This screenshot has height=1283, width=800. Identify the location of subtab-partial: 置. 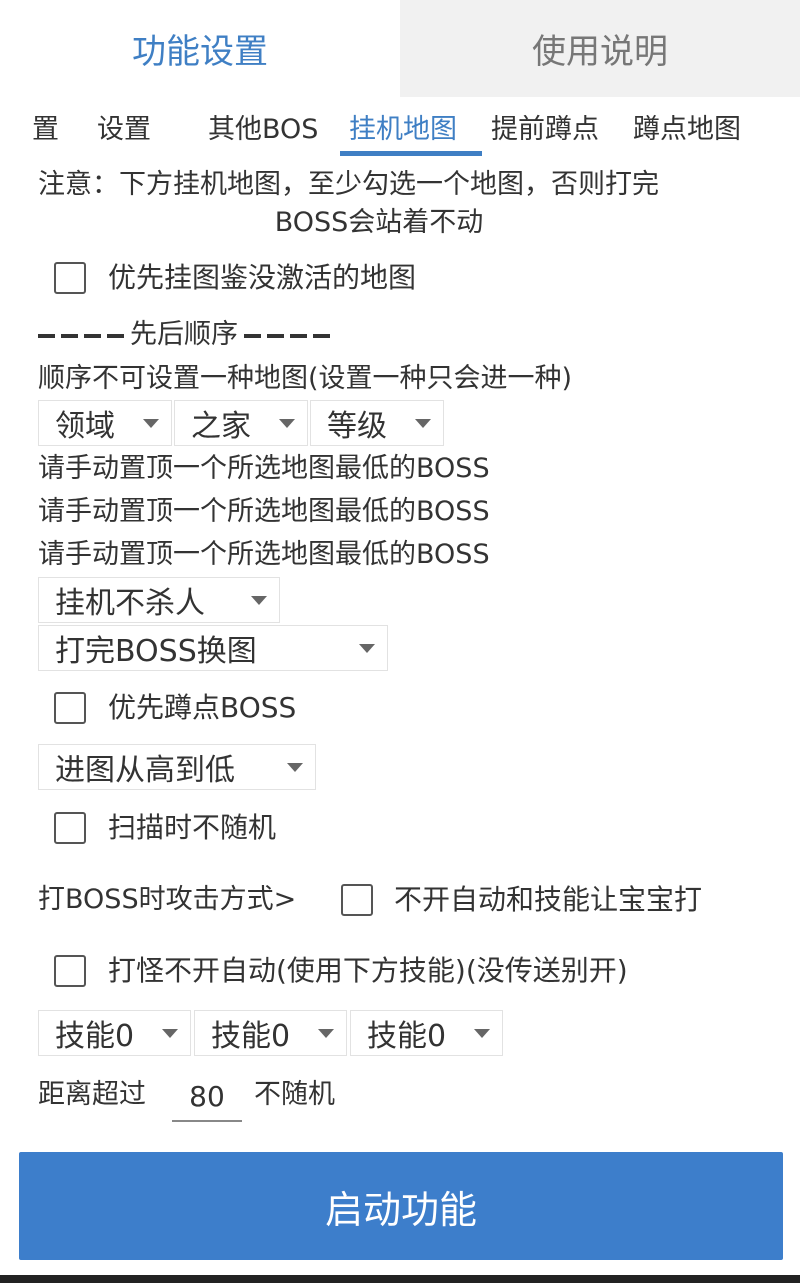
(45, 130).